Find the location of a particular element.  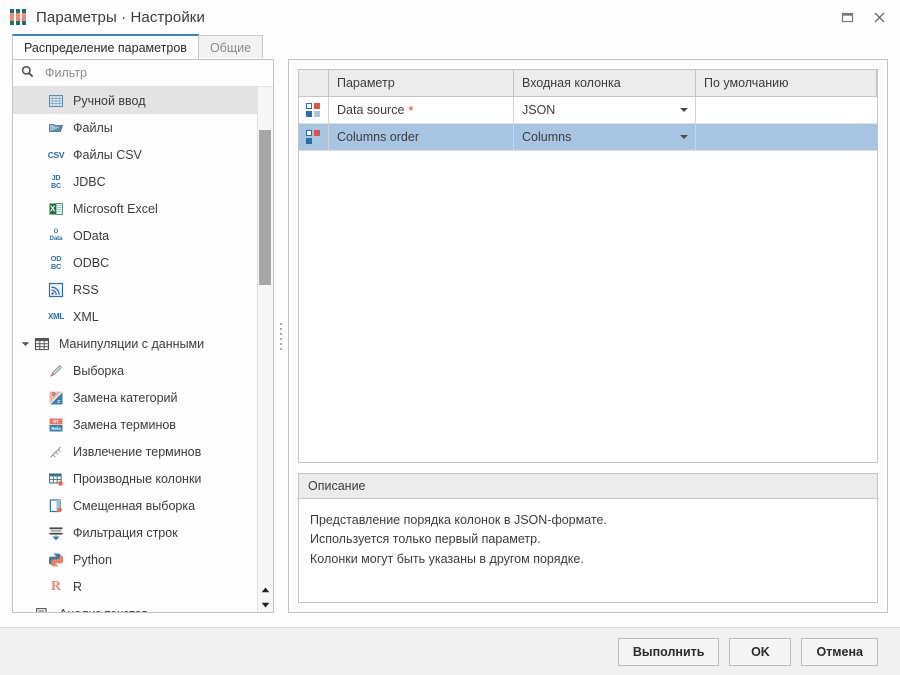

sidebar-item-label: RSS is located at coordinates (86, 289).